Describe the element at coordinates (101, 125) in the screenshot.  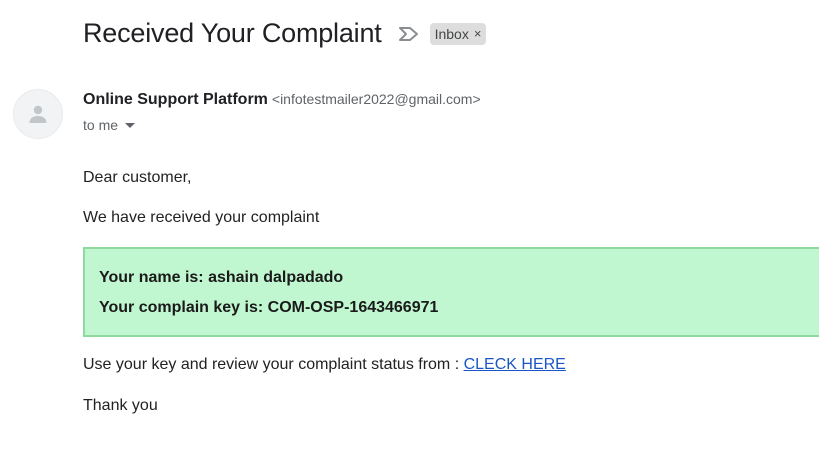
I see `recipient-text: to me` at that location.